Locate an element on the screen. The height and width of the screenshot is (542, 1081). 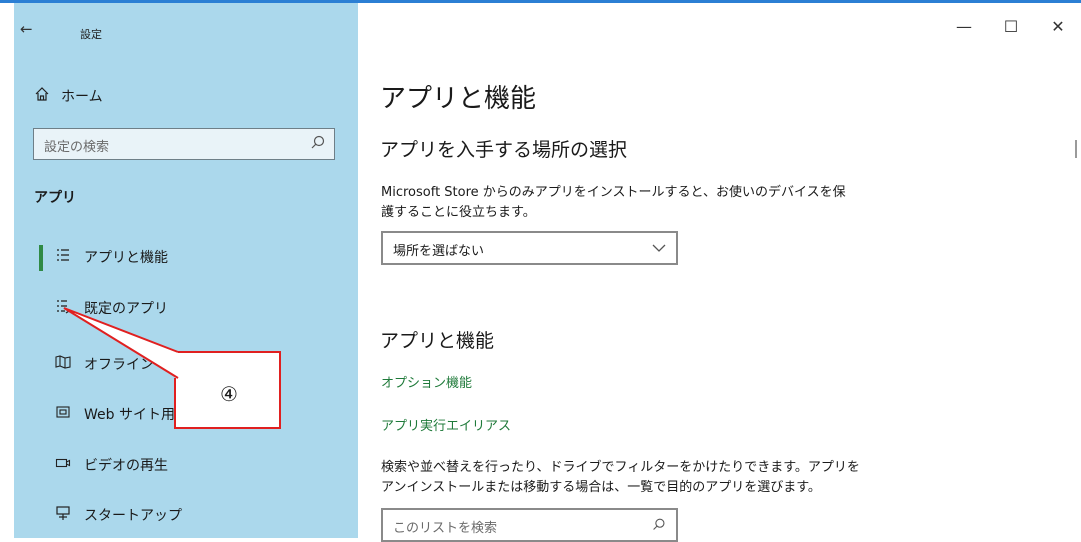
web-app-icon is located at coordinates (63, 414).